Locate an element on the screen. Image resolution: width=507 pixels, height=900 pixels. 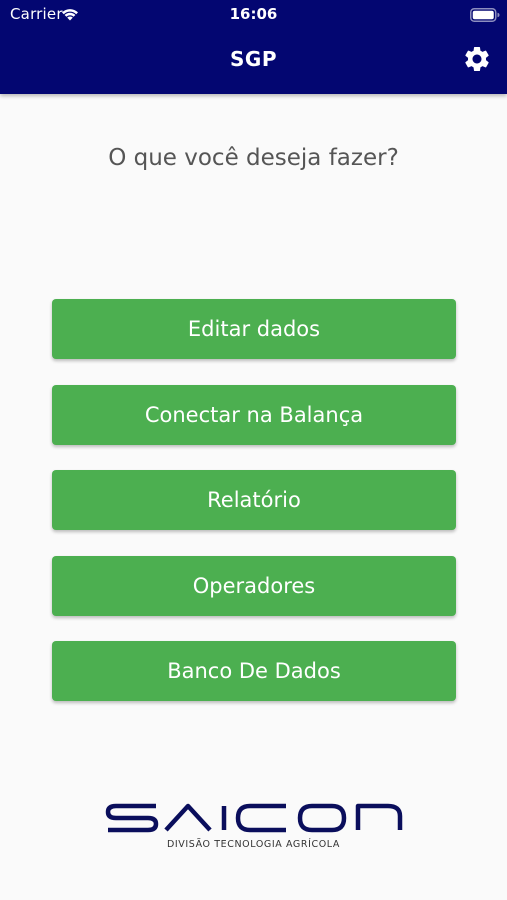
settings-button is located at coordinates (477, 59).